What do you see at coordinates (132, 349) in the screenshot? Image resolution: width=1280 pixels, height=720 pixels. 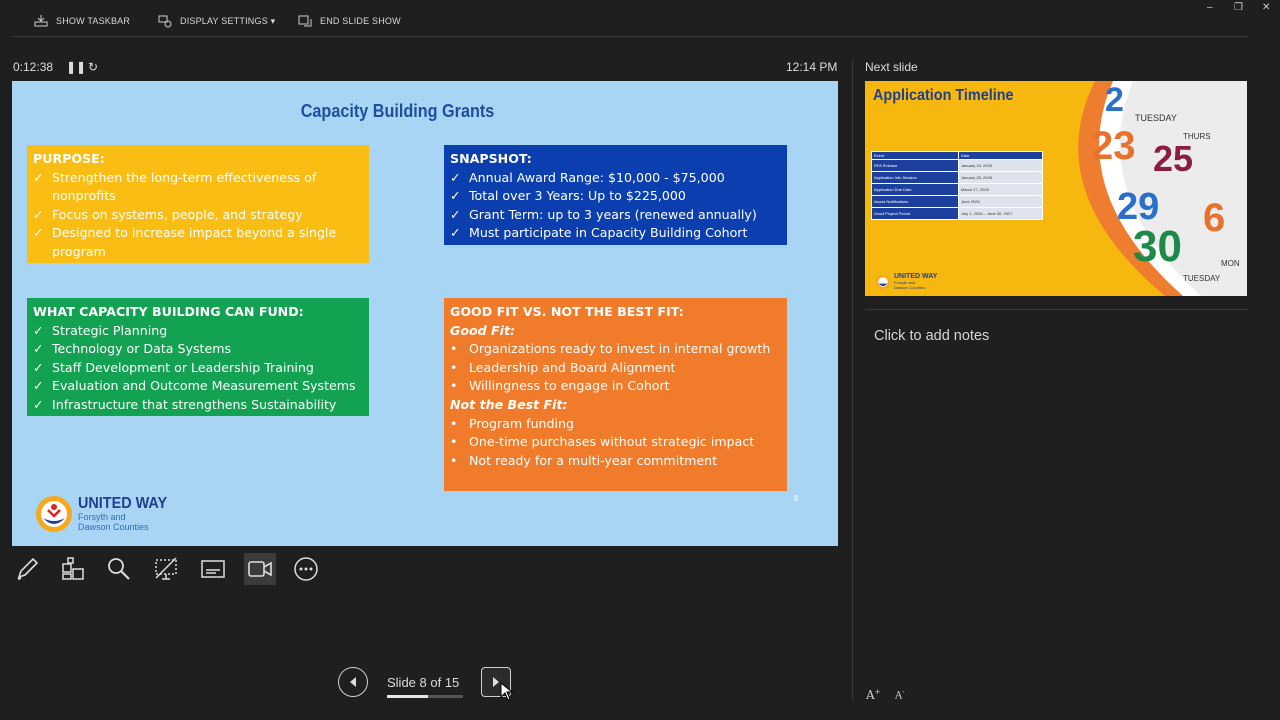 I see `list-item: ✓ Technology or Data Systems` at bounding box center [132, 349].